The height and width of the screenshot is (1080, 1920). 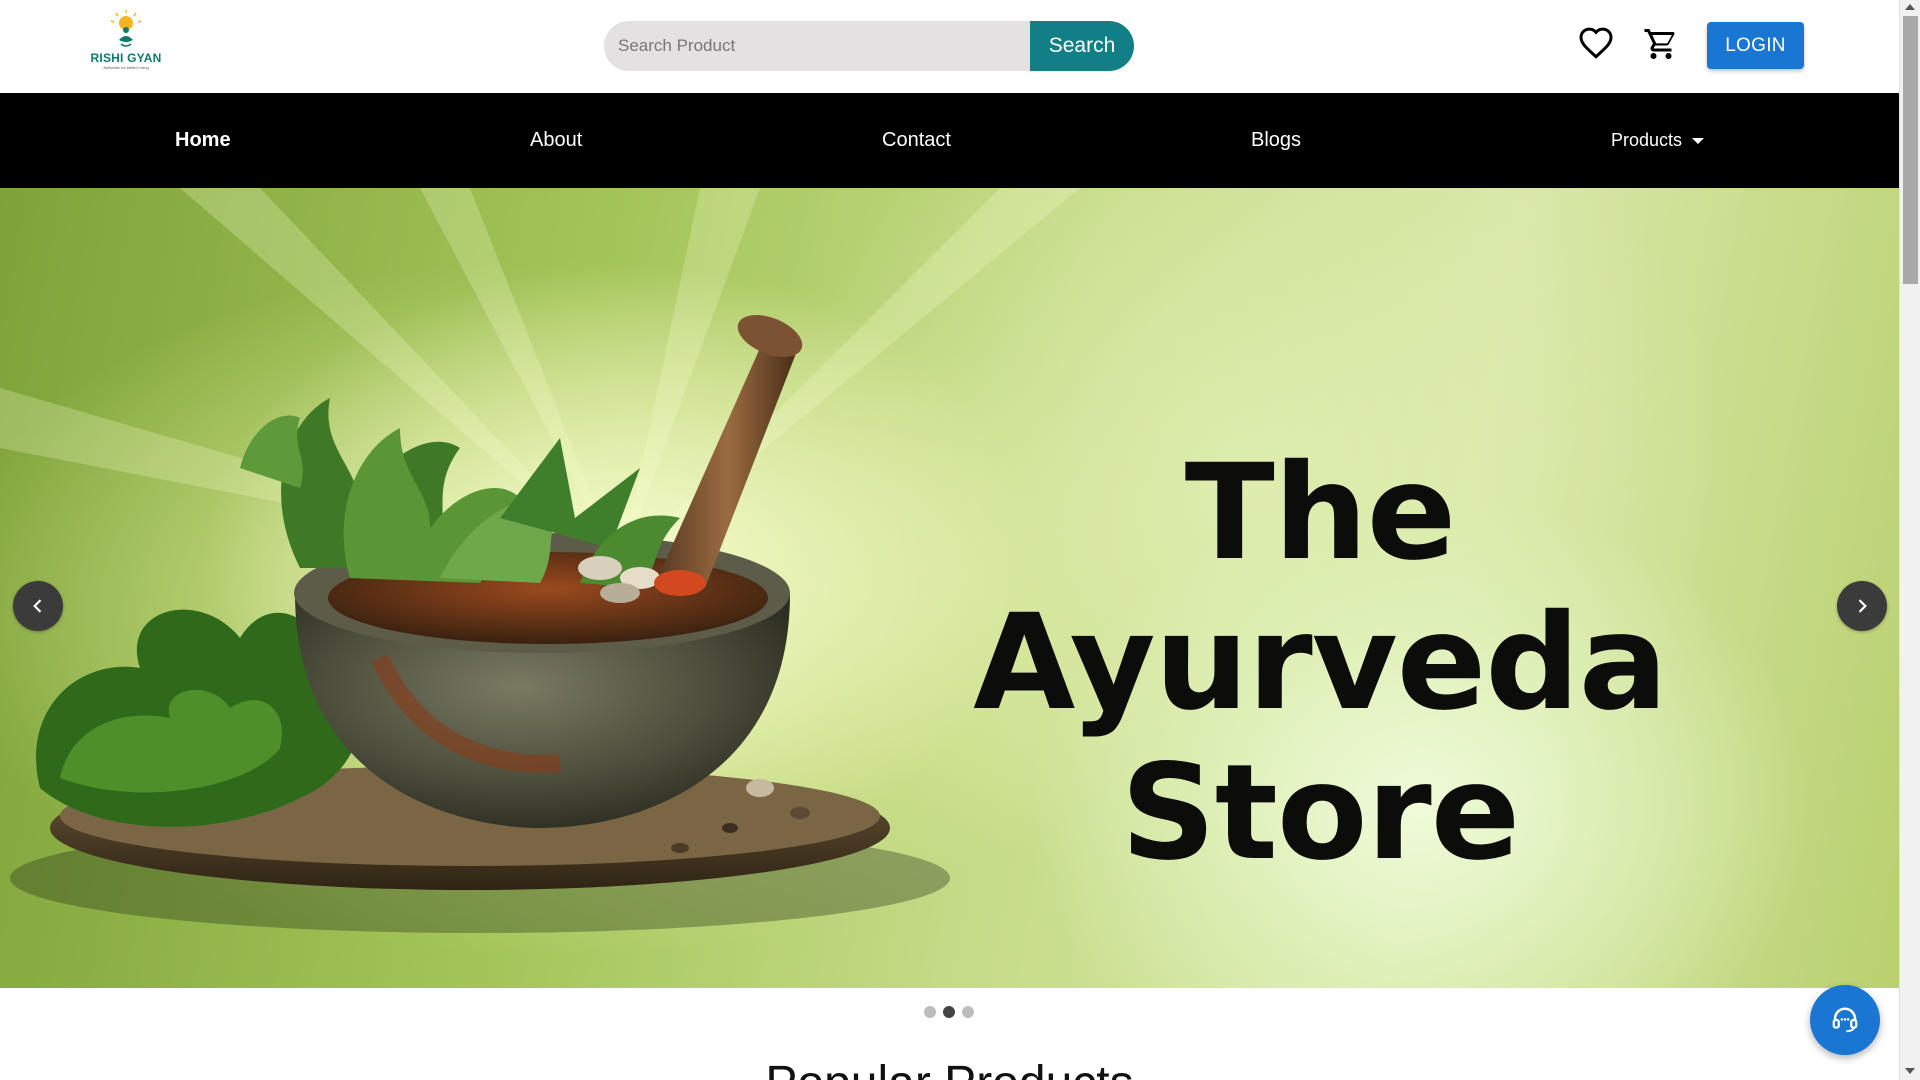 I want to click on search-bar: Search, so click(x=869, y=46).